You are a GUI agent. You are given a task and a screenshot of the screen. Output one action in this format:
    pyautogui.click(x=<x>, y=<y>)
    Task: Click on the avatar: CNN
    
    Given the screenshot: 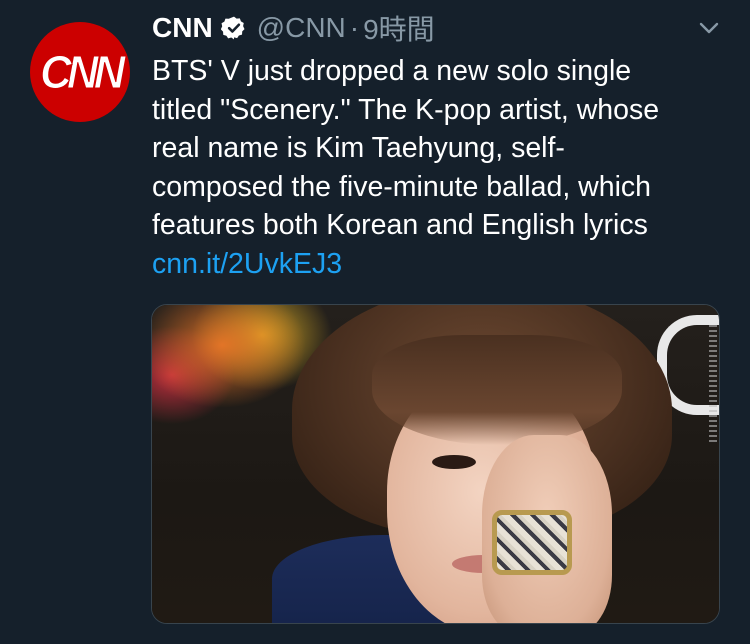 What is the action you would take?
    pyautogui.click(x=80, y=72)
    